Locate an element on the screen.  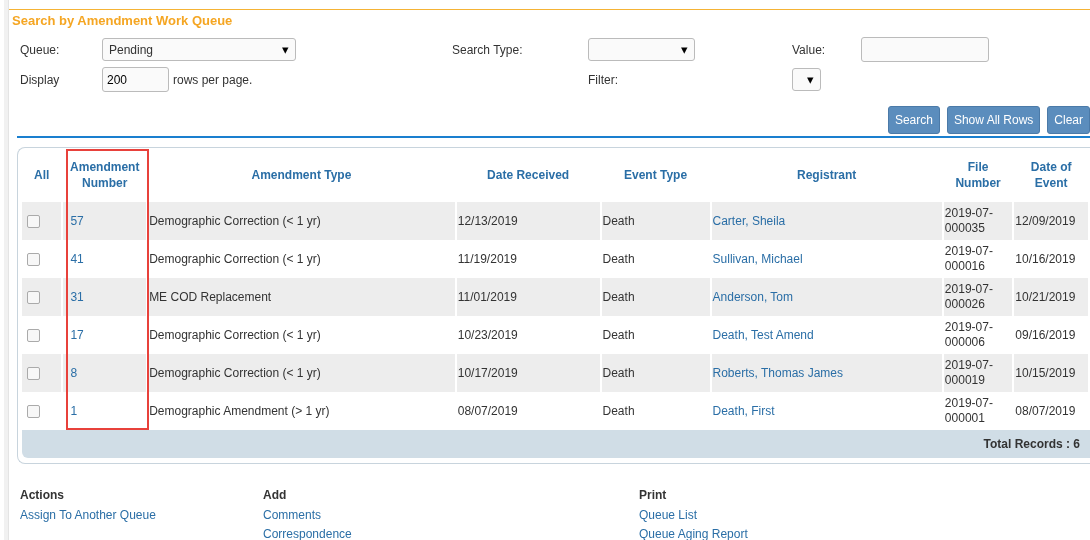
queue-label: Queue: is located at coordinates (40, 49).